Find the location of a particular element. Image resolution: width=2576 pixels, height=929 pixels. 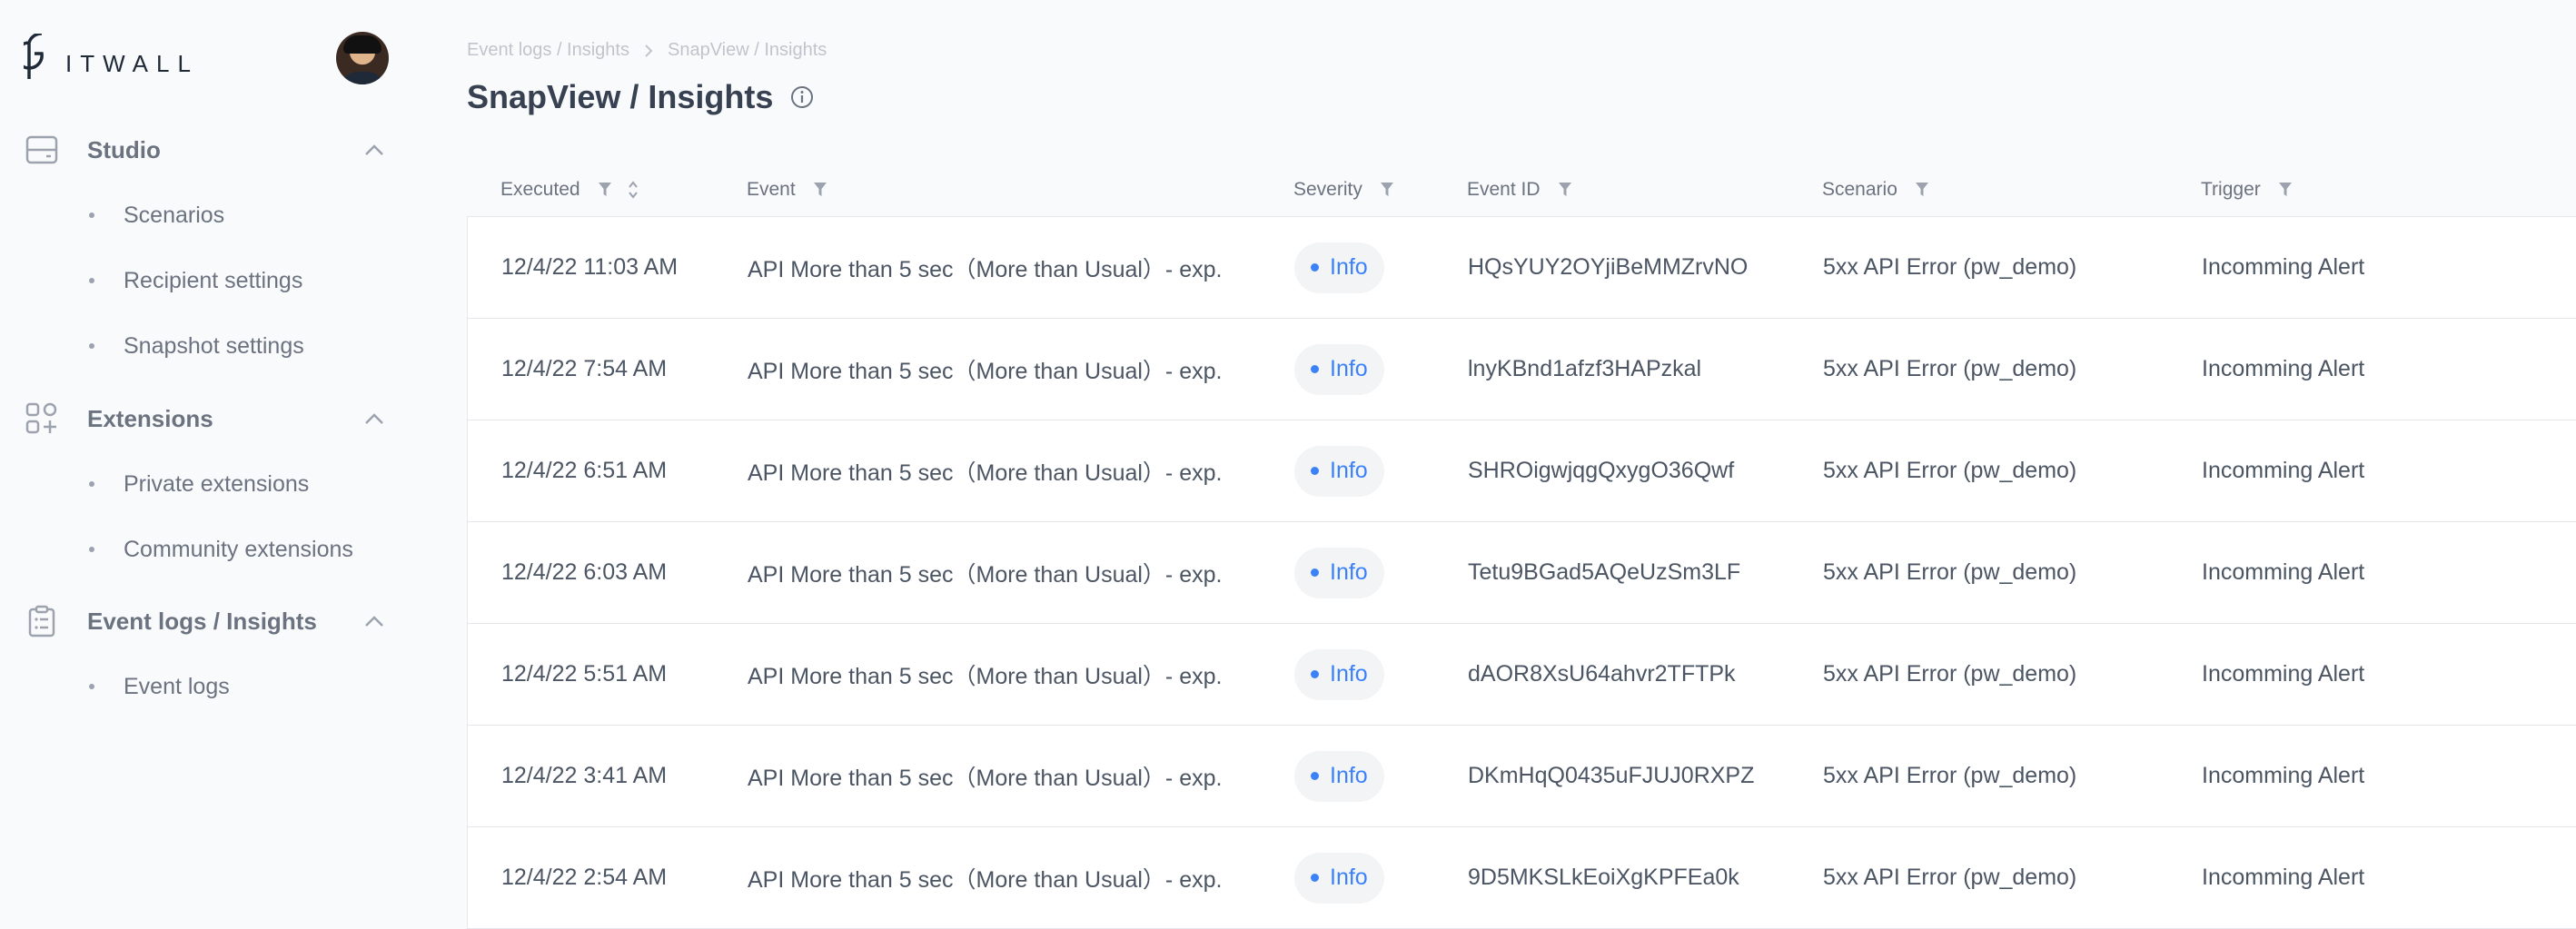

breadcrumb-item-current: SnapView / Insights is located at coordinates (747, 50).